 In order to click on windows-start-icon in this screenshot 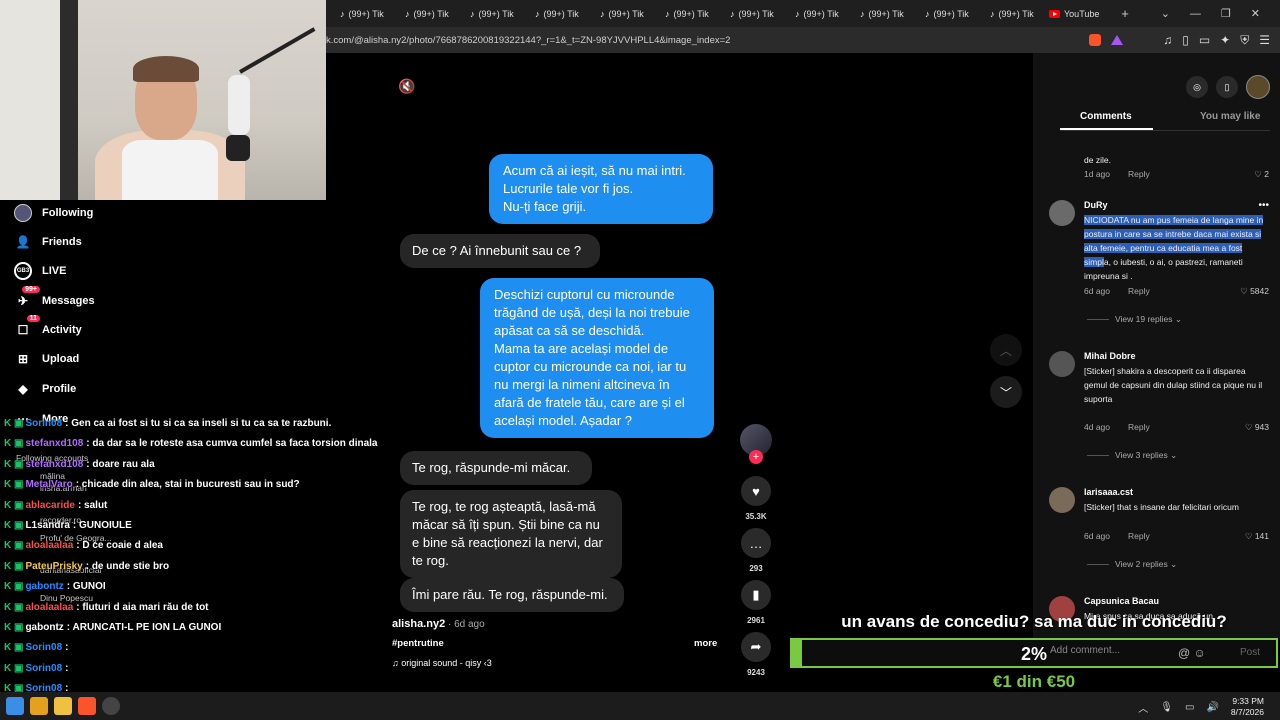, I will do `click(15, 706)`.